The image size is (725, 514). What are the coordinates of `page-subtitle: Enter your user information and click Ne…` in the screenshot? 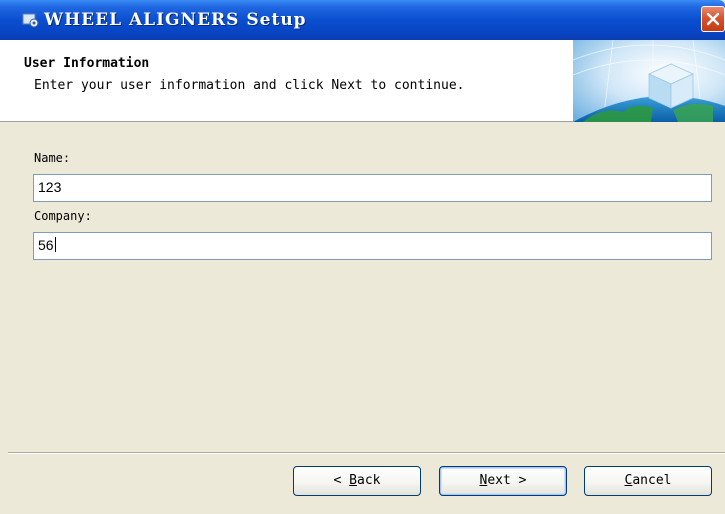 It's located at (249, 85).